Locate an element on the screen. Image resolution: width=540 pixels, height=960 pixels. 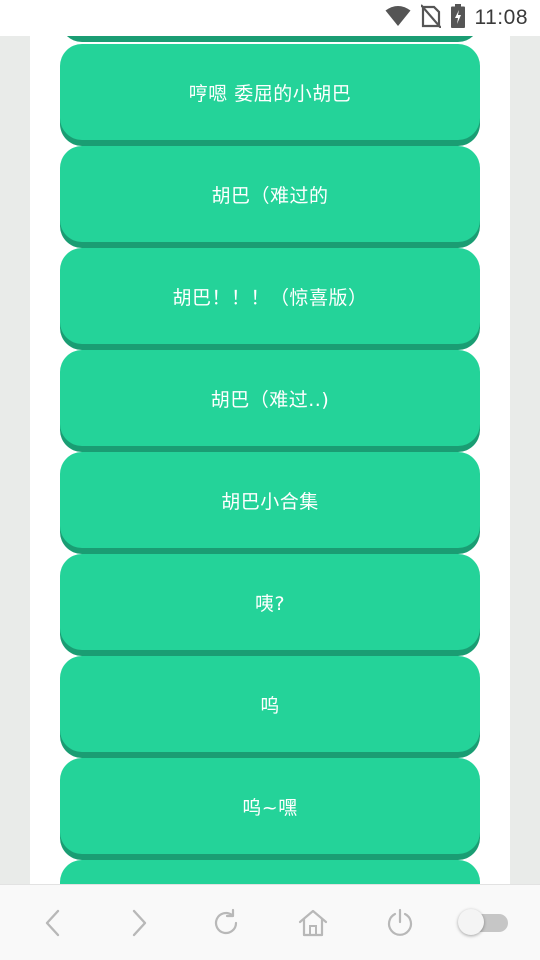
status-icons: 11:08 is located at coordinates (457, 18).